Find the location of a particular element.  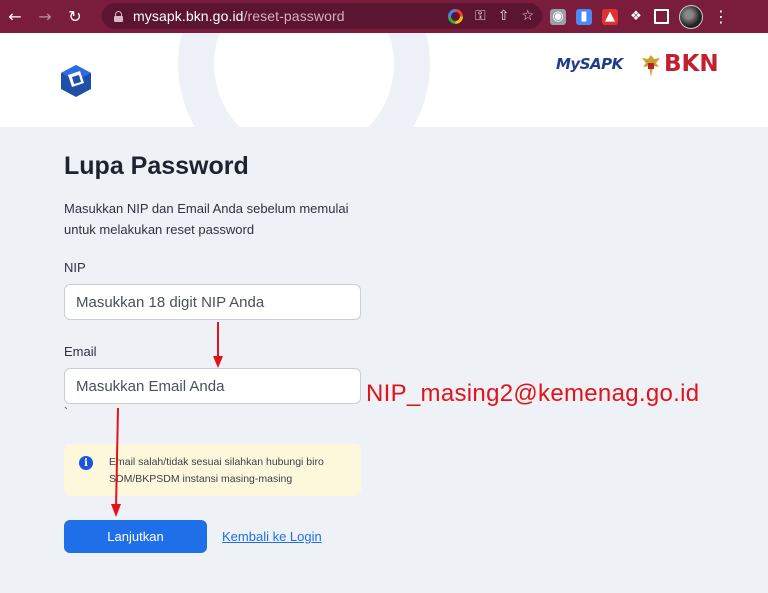

bkn-logo-text: BKN is located at coordinates (691, 64).